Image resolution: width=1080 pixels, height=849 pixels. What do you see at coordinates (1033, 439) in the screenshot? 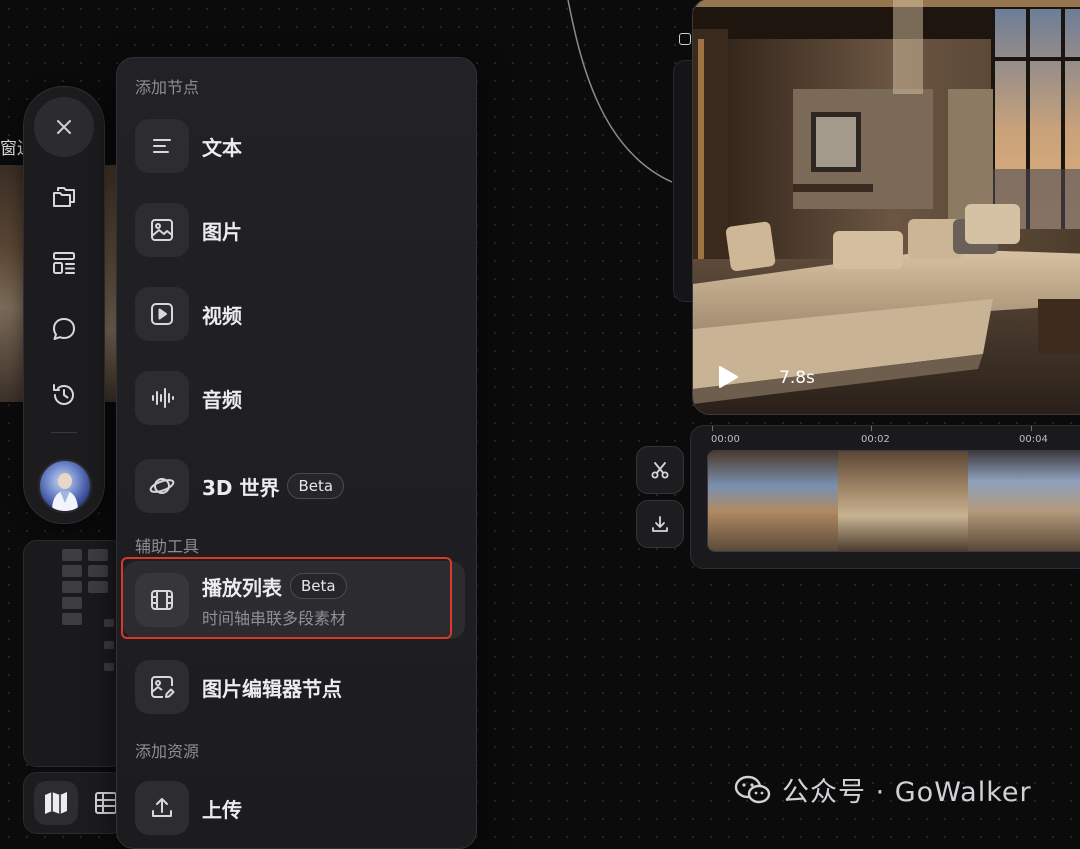
I see `timeline-tick-label: 00:04` at bounding box center [1033, 439].